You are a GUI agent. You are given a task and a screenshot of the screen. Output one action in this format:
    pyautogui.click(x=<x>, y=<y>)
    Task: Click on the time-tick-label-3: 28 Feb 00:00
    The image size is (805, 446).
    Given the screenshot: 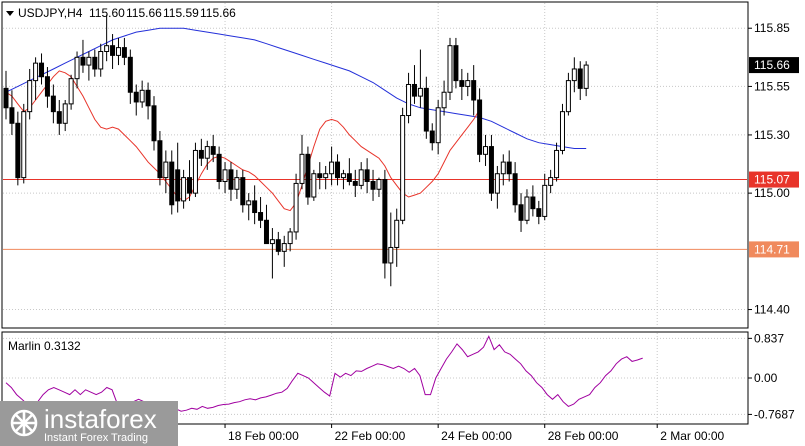 What is the action you would take?
    pyautogui.click(x=583, y=436)
    